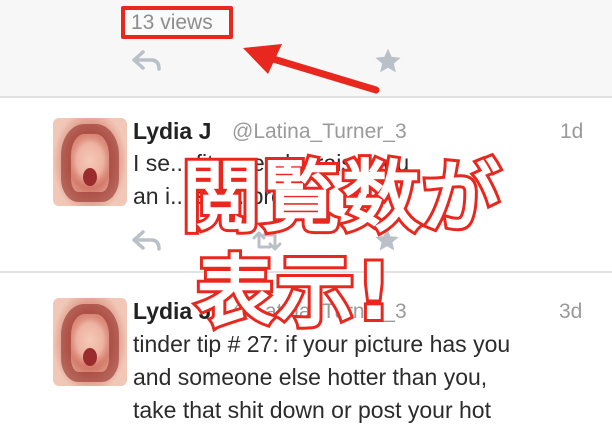 The height and width of the screenshot is (426, 612). What do you see at coordinates (294, 293) in the screenshot?
I see `overlay-caption-line2: 表示!` at bounding box center [294, 293].